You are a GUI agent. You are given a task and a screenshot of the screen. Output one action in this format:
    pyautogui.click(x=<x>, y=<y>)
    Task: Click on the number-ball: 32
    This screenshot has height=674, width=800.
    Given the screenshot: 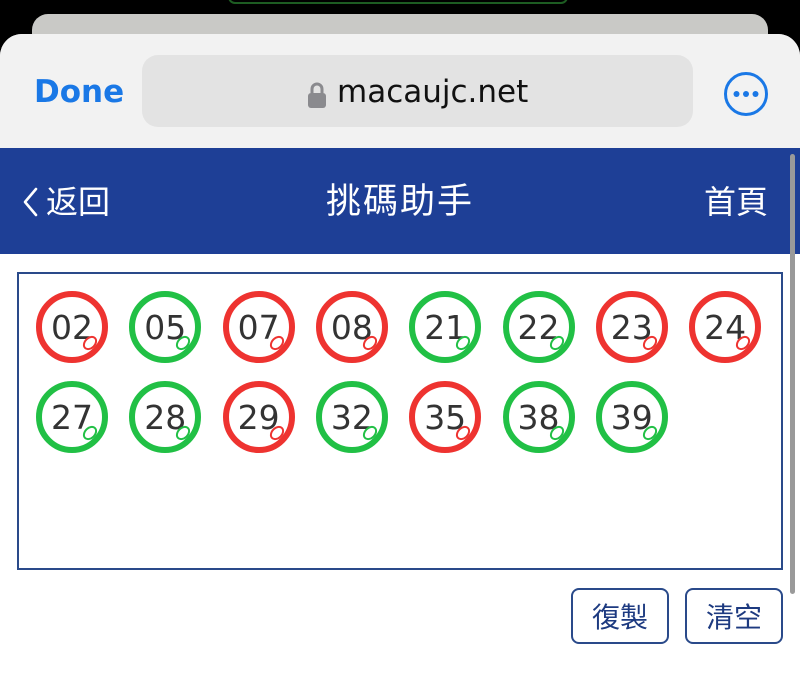 What is the action you would take?
    pyautogui.click(x=351, y=417)
    